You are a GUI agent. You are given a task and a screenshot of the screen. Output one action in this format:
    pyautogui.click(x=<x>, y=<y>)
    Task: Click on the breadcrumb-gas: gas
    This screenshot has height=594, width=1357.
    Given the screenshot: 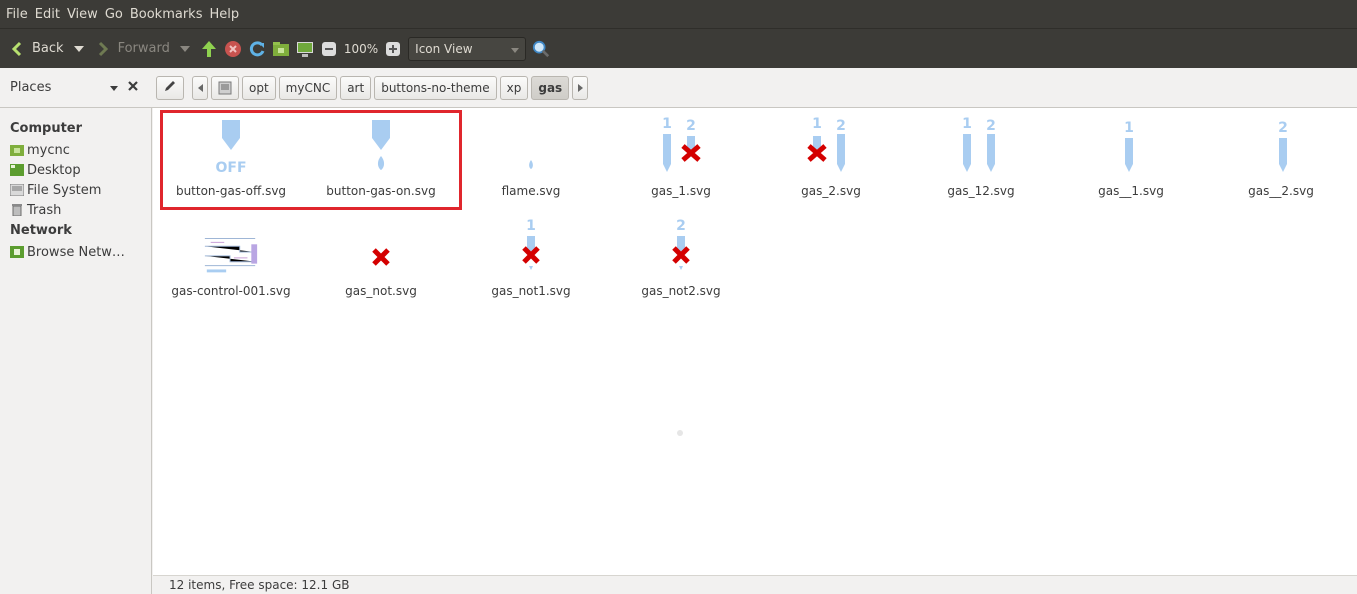 What is the action you would take?
    pyautogui.click(x=550, y=87)
    